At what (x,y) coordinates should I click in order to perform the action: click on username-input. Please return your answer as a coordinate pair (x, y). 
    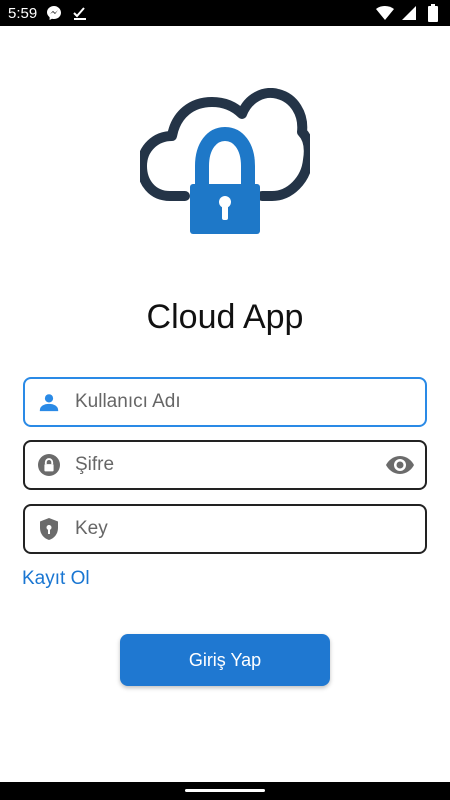
    Looking at the image, I should click on (250, 402).